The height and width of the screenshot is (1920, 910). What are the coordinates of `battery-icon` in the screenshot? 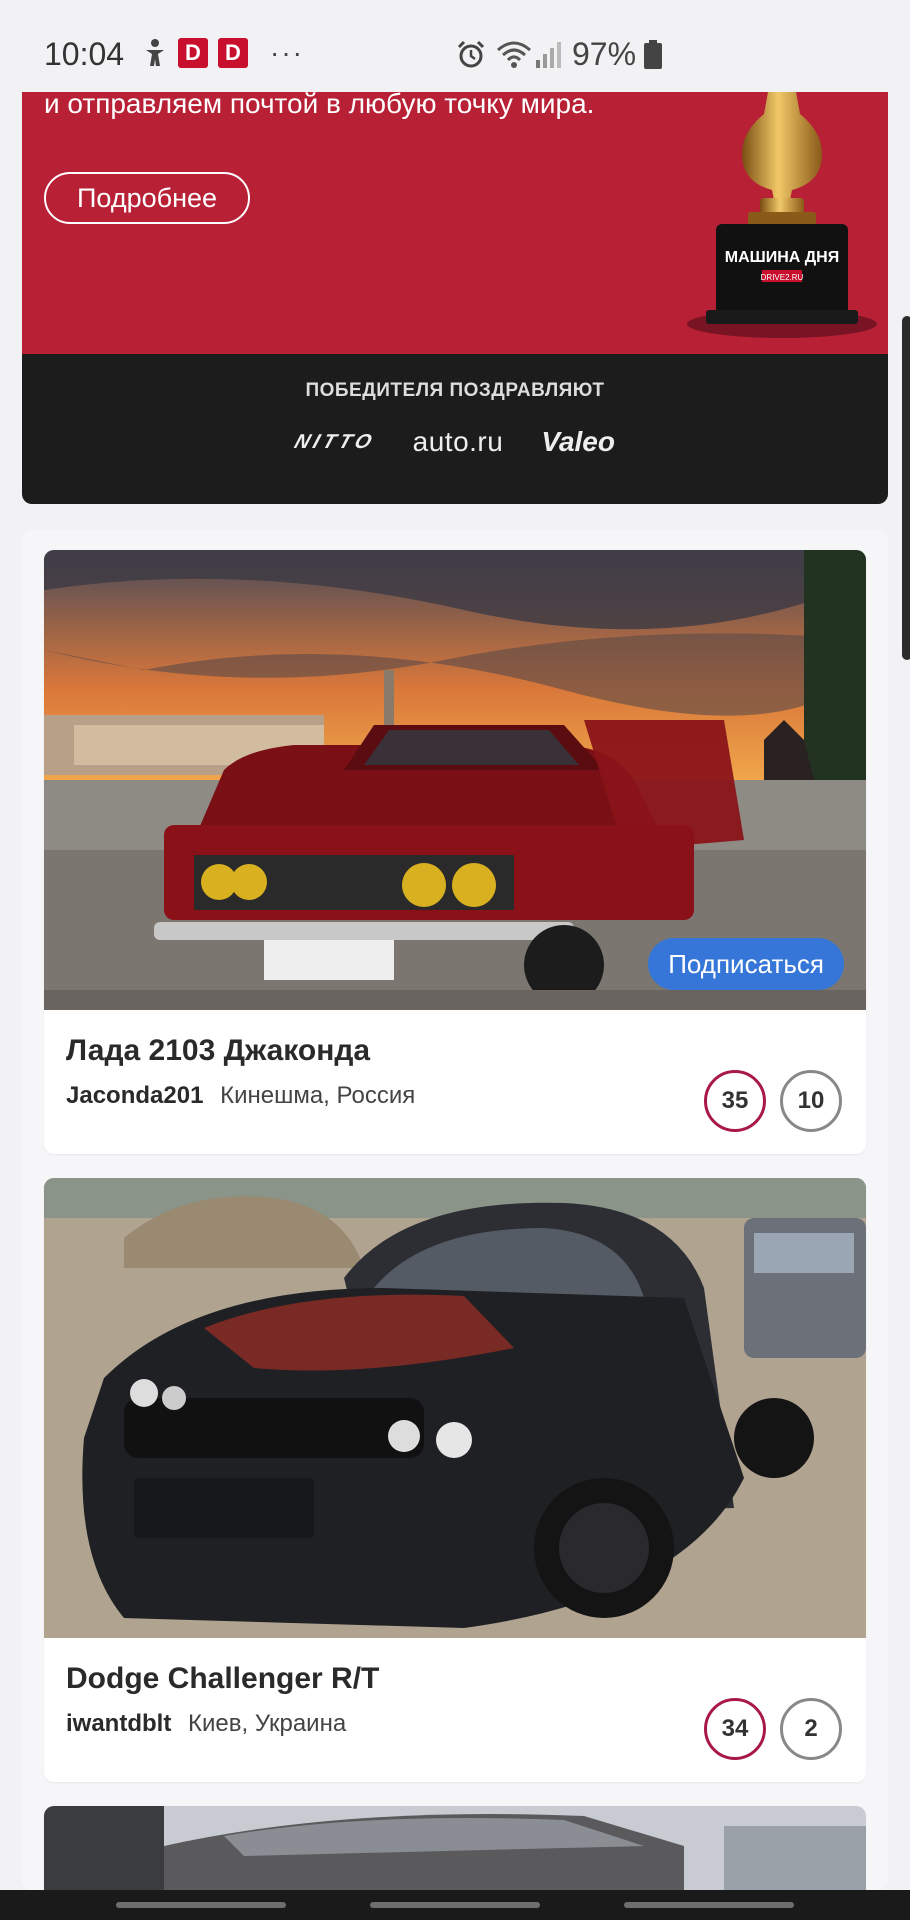 It's located at (653, 57).